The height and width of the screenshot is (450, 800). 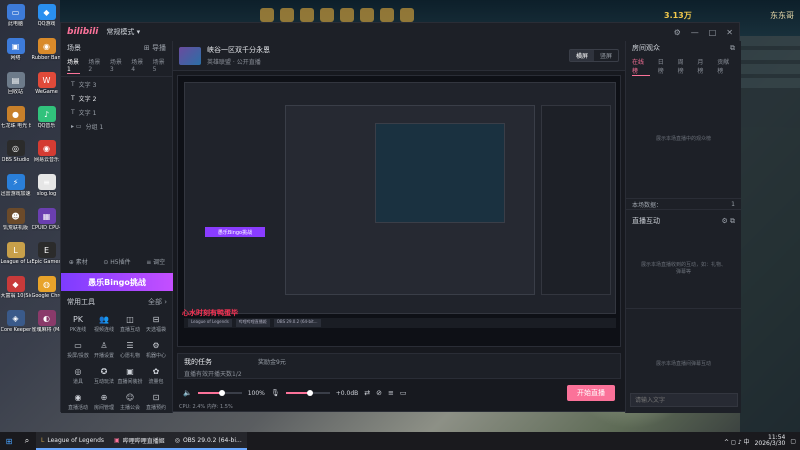 I want to click on minimize-icon: —, so click(x=695, y=32).